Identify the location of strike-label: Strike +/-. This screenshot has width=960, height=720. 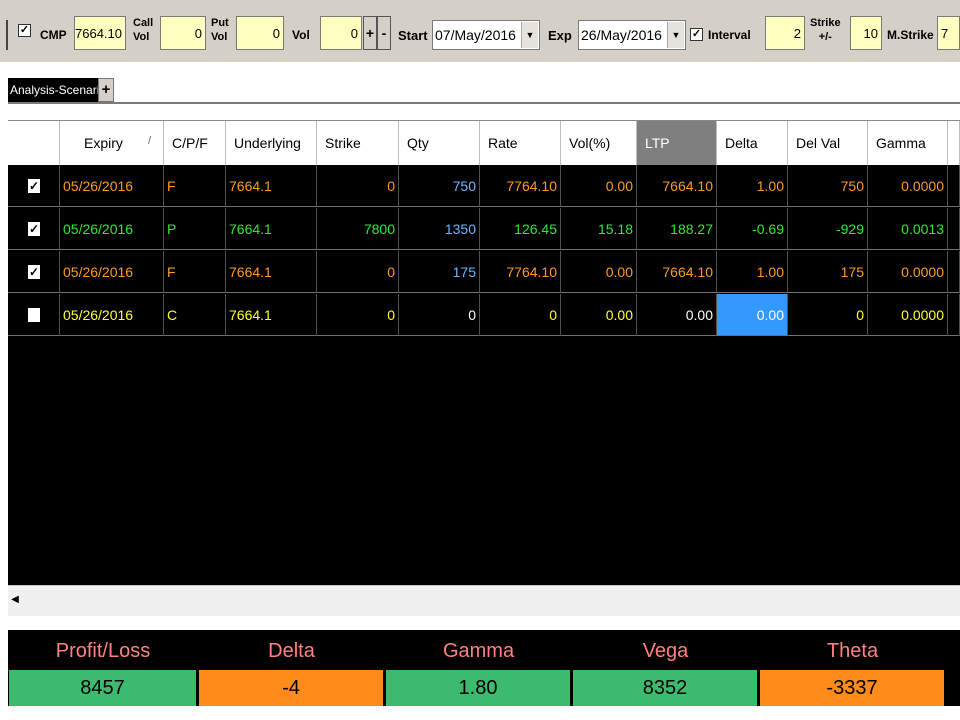
(825, 30).